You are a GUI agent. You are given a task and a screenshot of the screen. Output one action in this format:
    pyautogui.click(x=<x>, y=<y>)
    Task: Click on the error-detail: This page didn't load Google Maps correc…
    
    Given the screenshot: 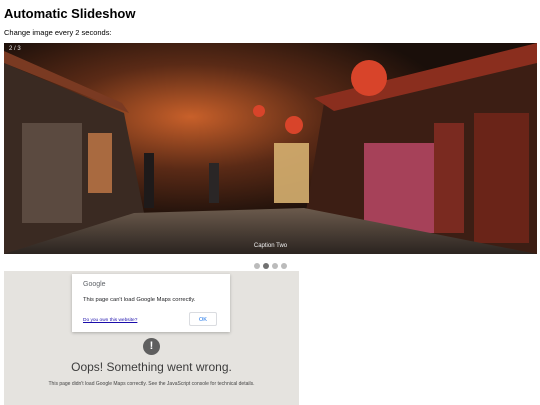 What is the action you would take?
    pyautogui.click(x=151, y=384)
    